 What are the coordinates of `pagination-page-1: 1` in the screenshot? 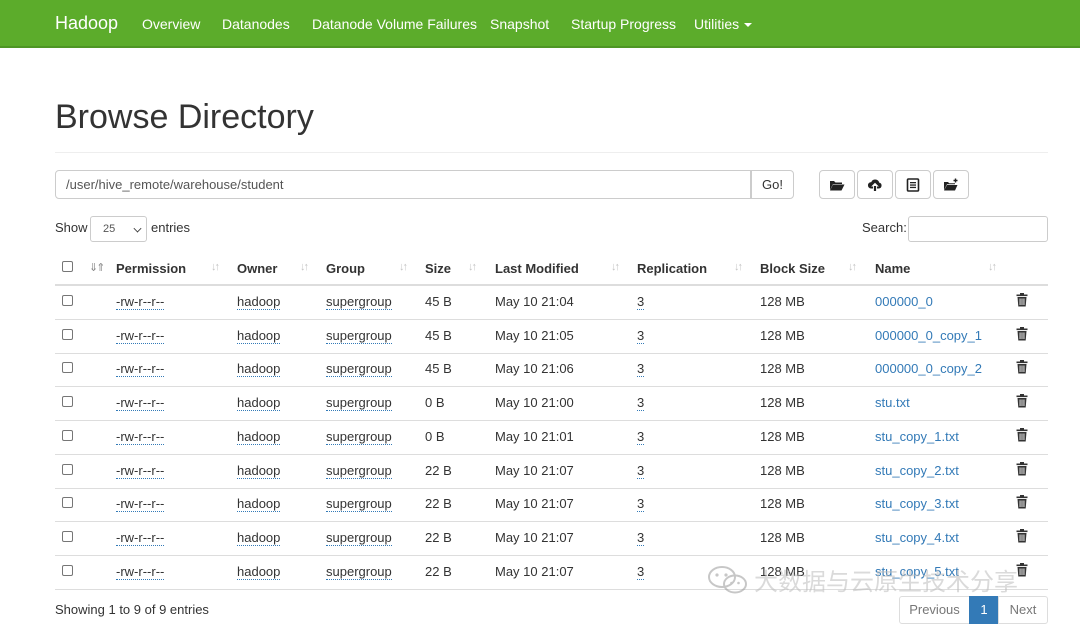 It's located at (984, 610).